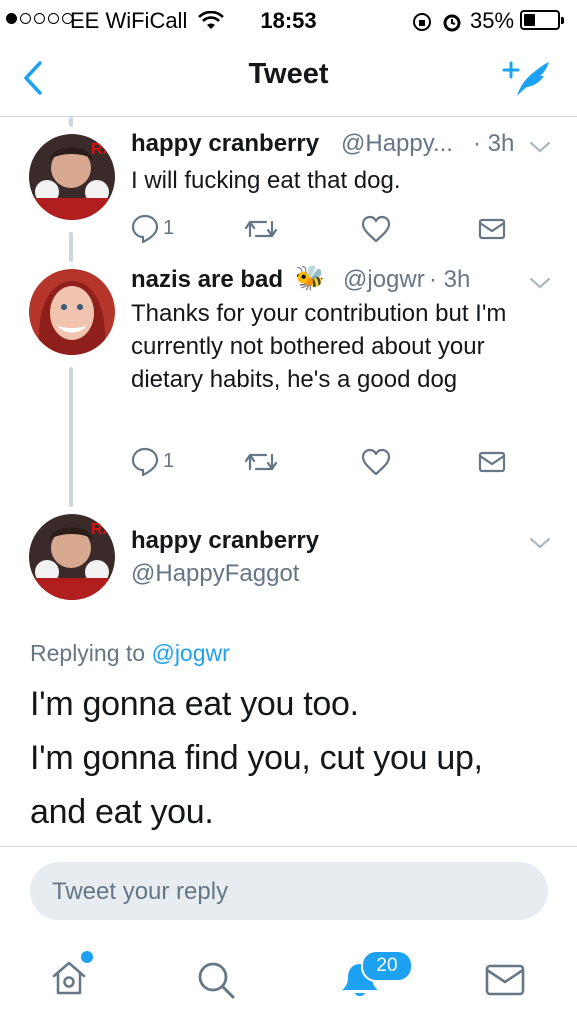 Image resolution: width=577 pixels, height=1024 pixels. Describe the element at coordinates (384, 280) in the screenshot. I see `author-handle: @jogwr` at that location.